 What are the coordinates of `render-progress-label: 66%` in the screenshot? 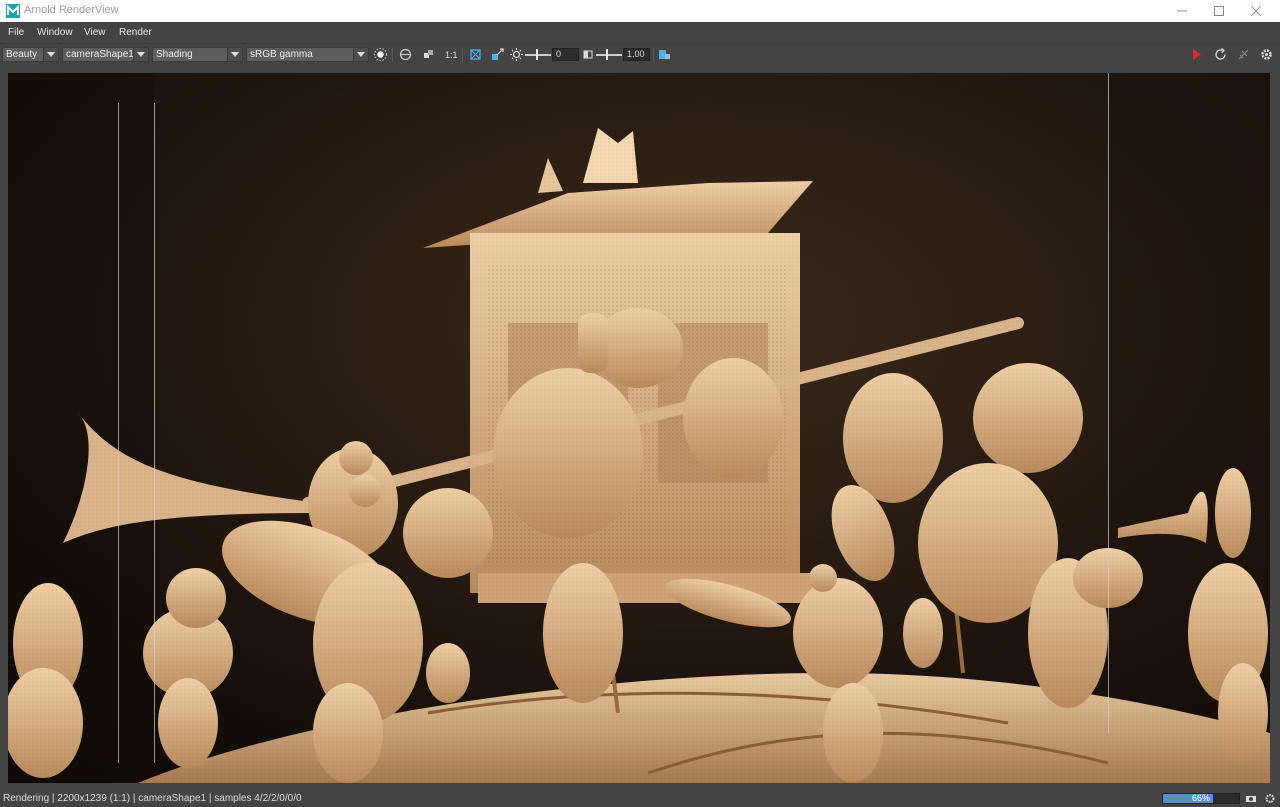 It's located at (1200, 798).